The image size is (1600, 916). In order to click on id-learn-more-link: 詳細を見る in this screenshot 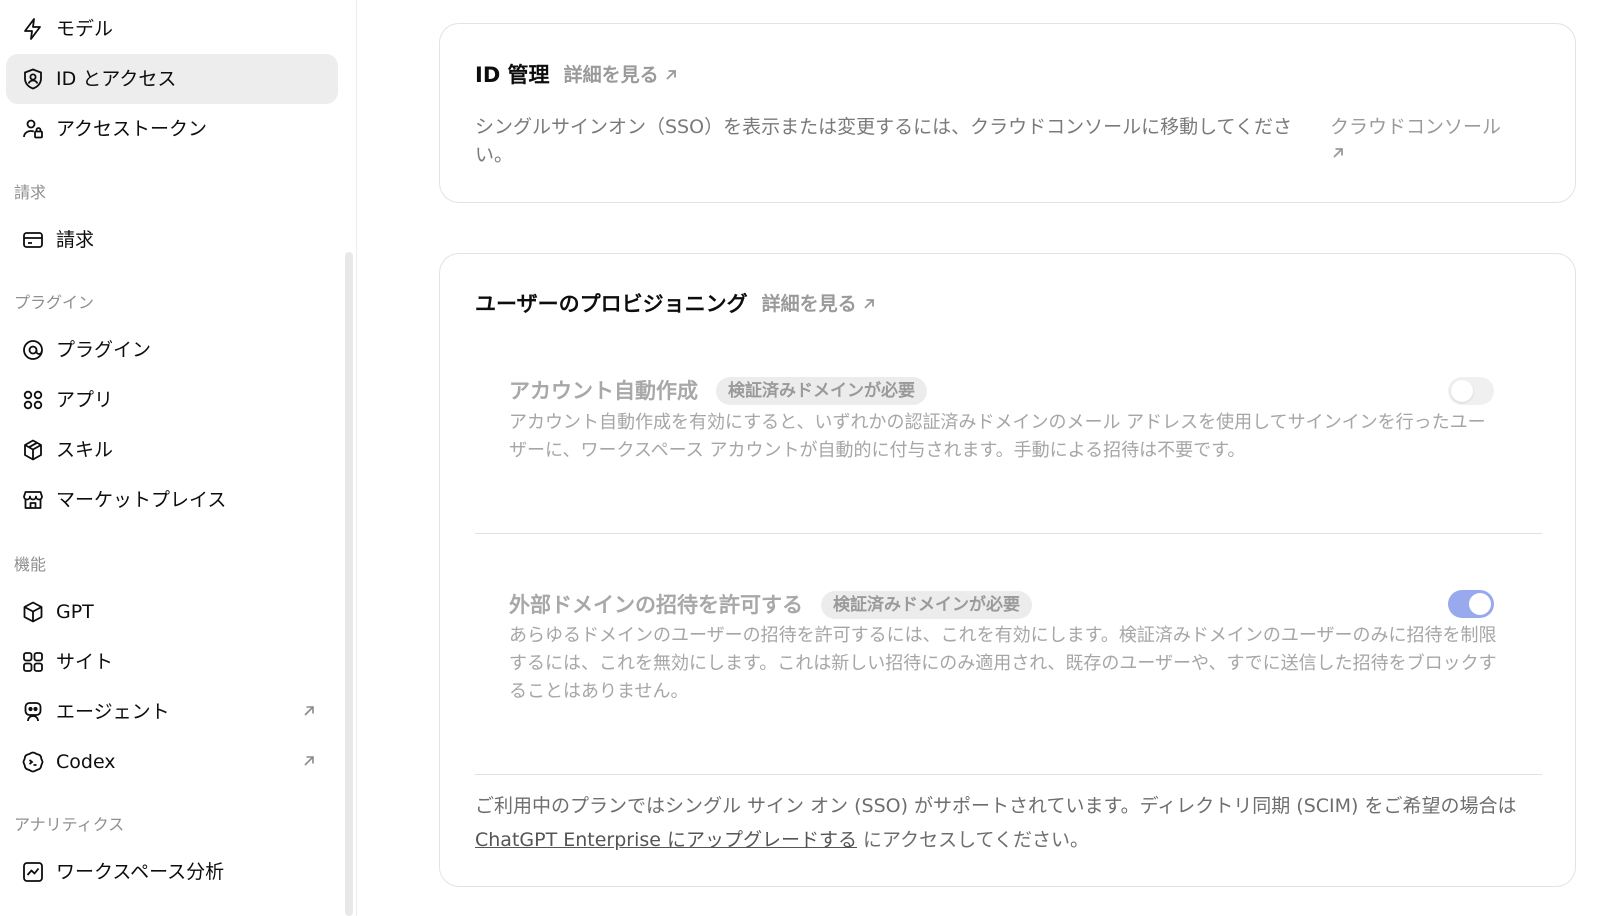, I will do `click(621, 75)`.